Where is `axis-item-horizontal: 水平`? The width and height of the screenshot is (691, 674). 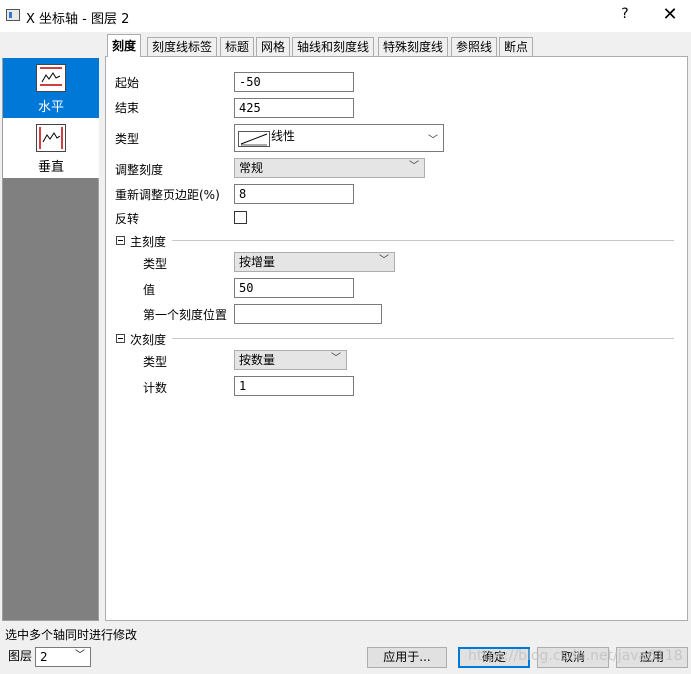 axis-item-horizontal: 水平 is located at coordinates (51, 88).